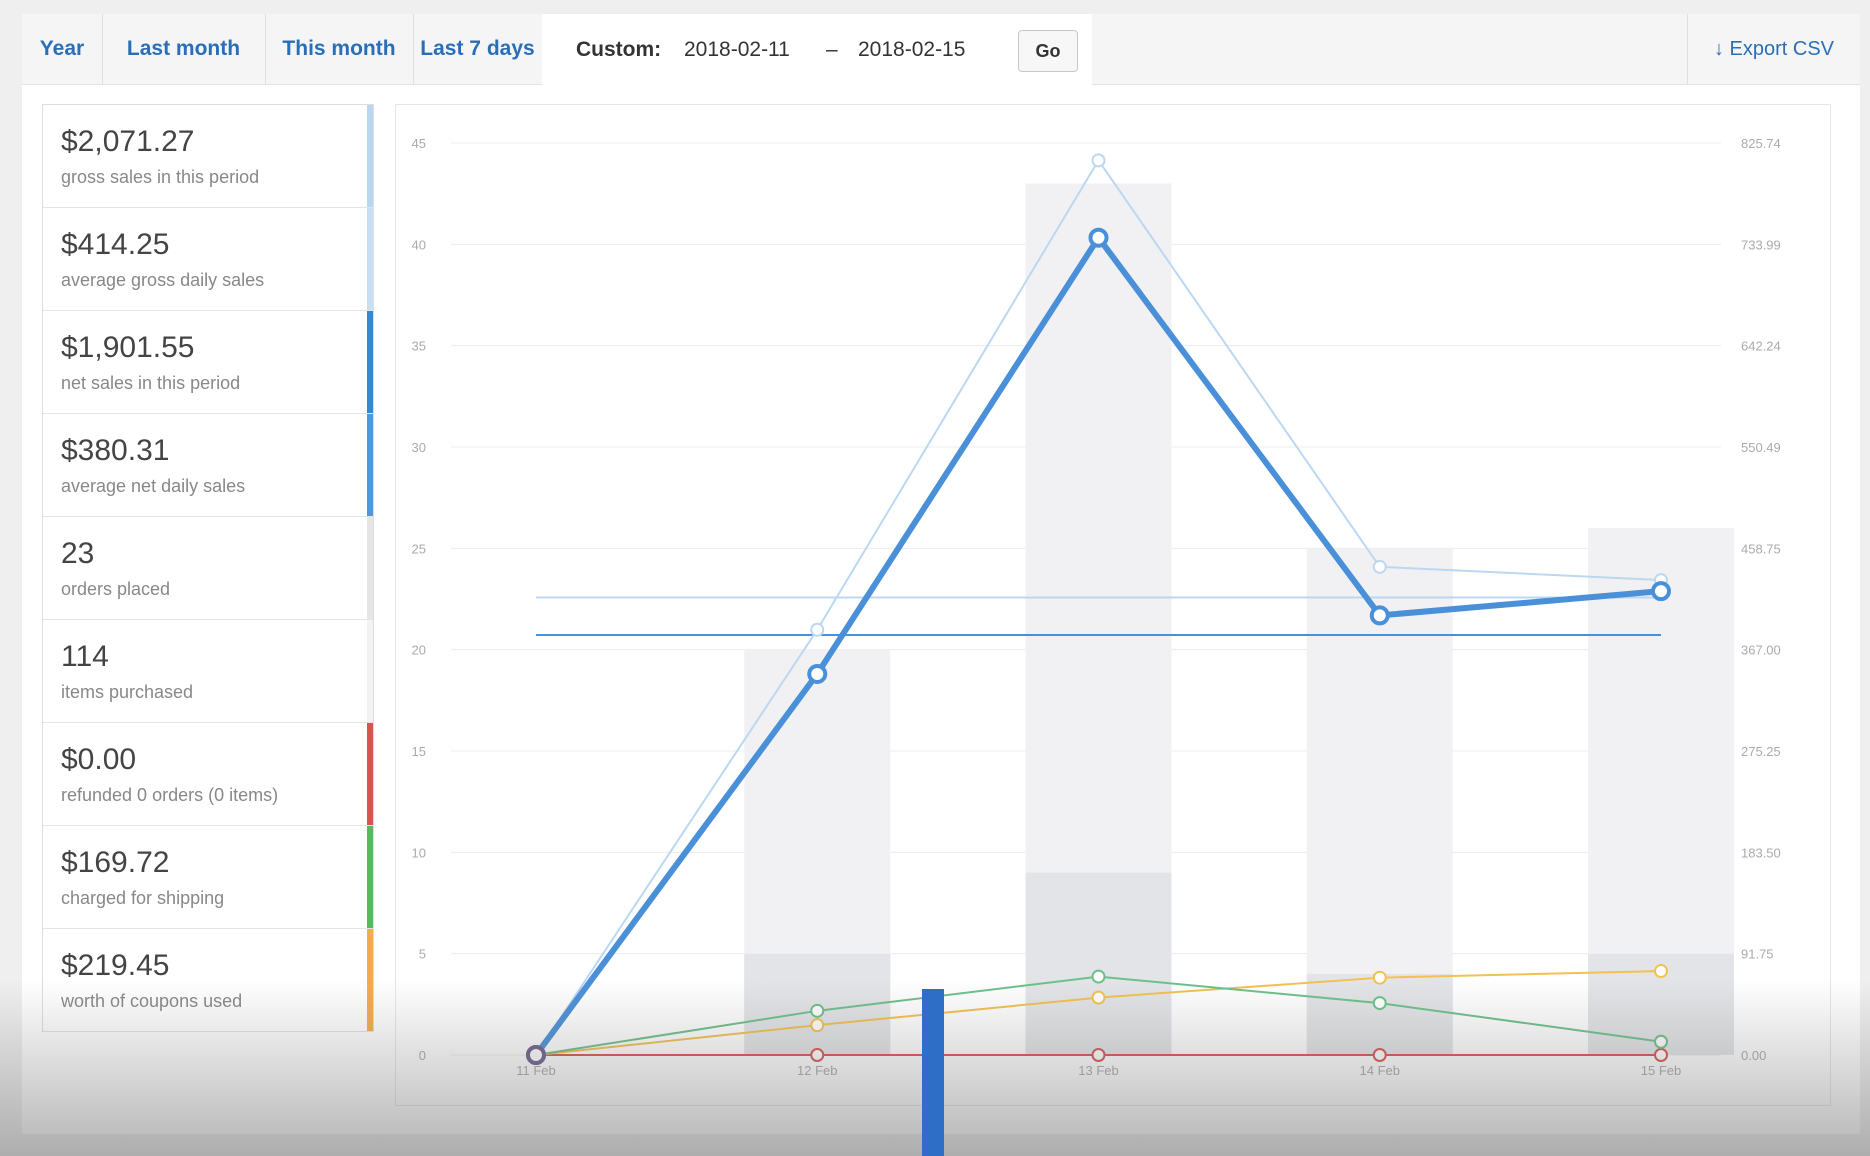  Describe the element at coordinates (419, 447) in the screenshot. I see `left-tick-label: 30` at that location.